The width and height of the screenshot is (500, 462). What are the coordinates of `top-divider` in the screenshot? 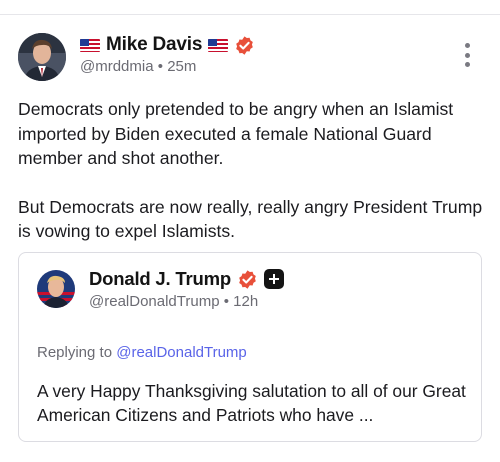 It's located at (250, 14).